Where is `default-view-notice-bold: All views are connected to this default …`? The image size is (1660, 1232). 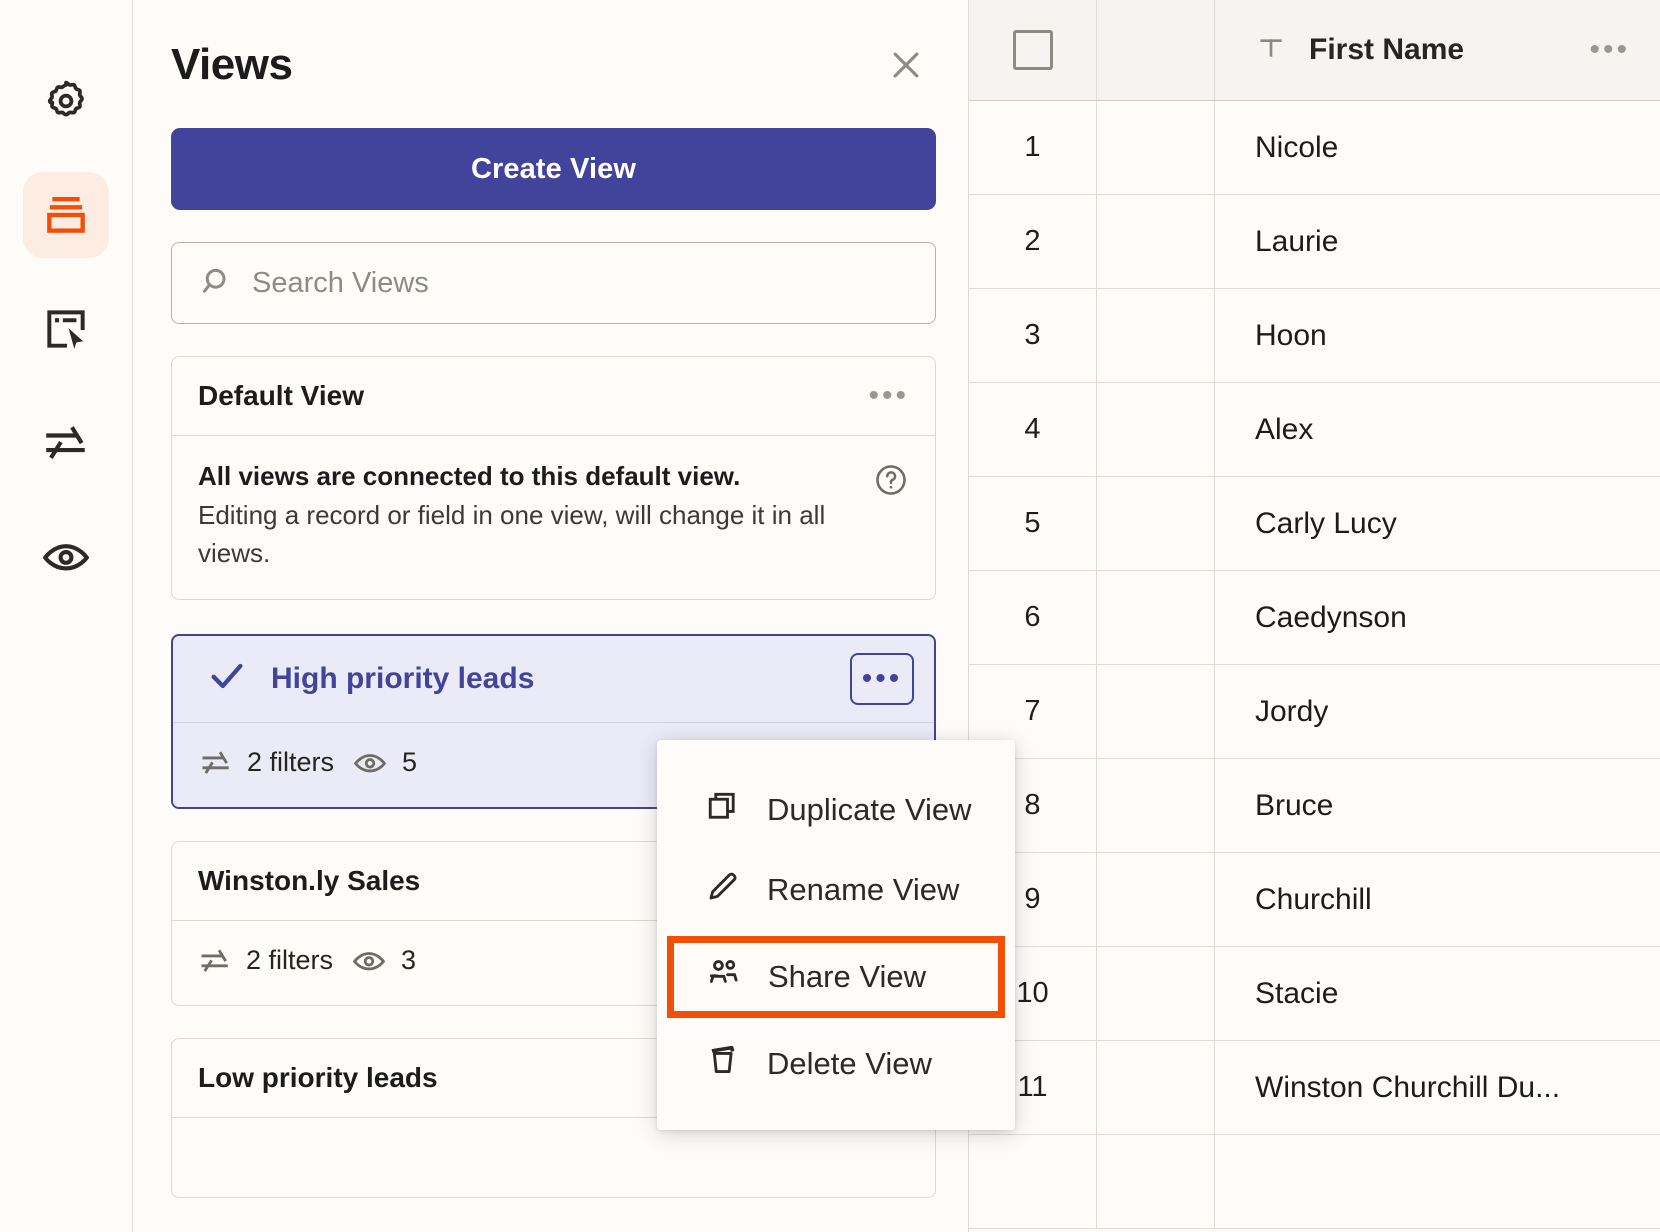
default-view-notice-bold: All views are connected to this default … is located at coordinates (469, 476).